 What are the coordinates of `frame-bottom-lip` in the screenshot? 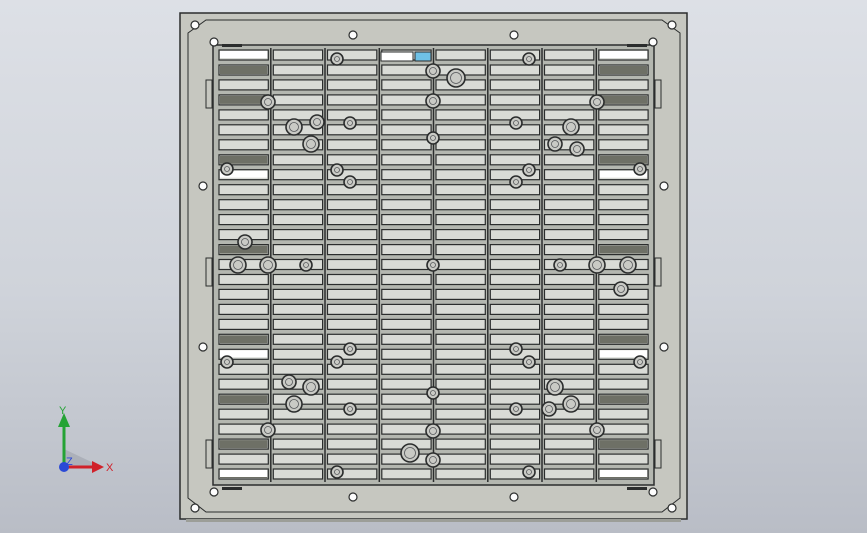 It's located at (433, 520).